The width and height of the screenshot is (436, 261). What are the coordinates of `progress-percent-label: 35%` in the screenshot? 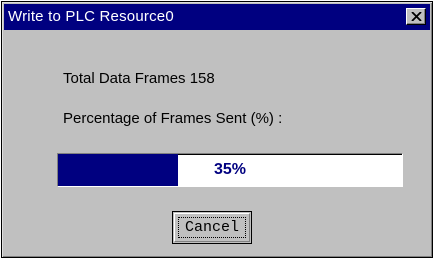 It's located at (230, 169).